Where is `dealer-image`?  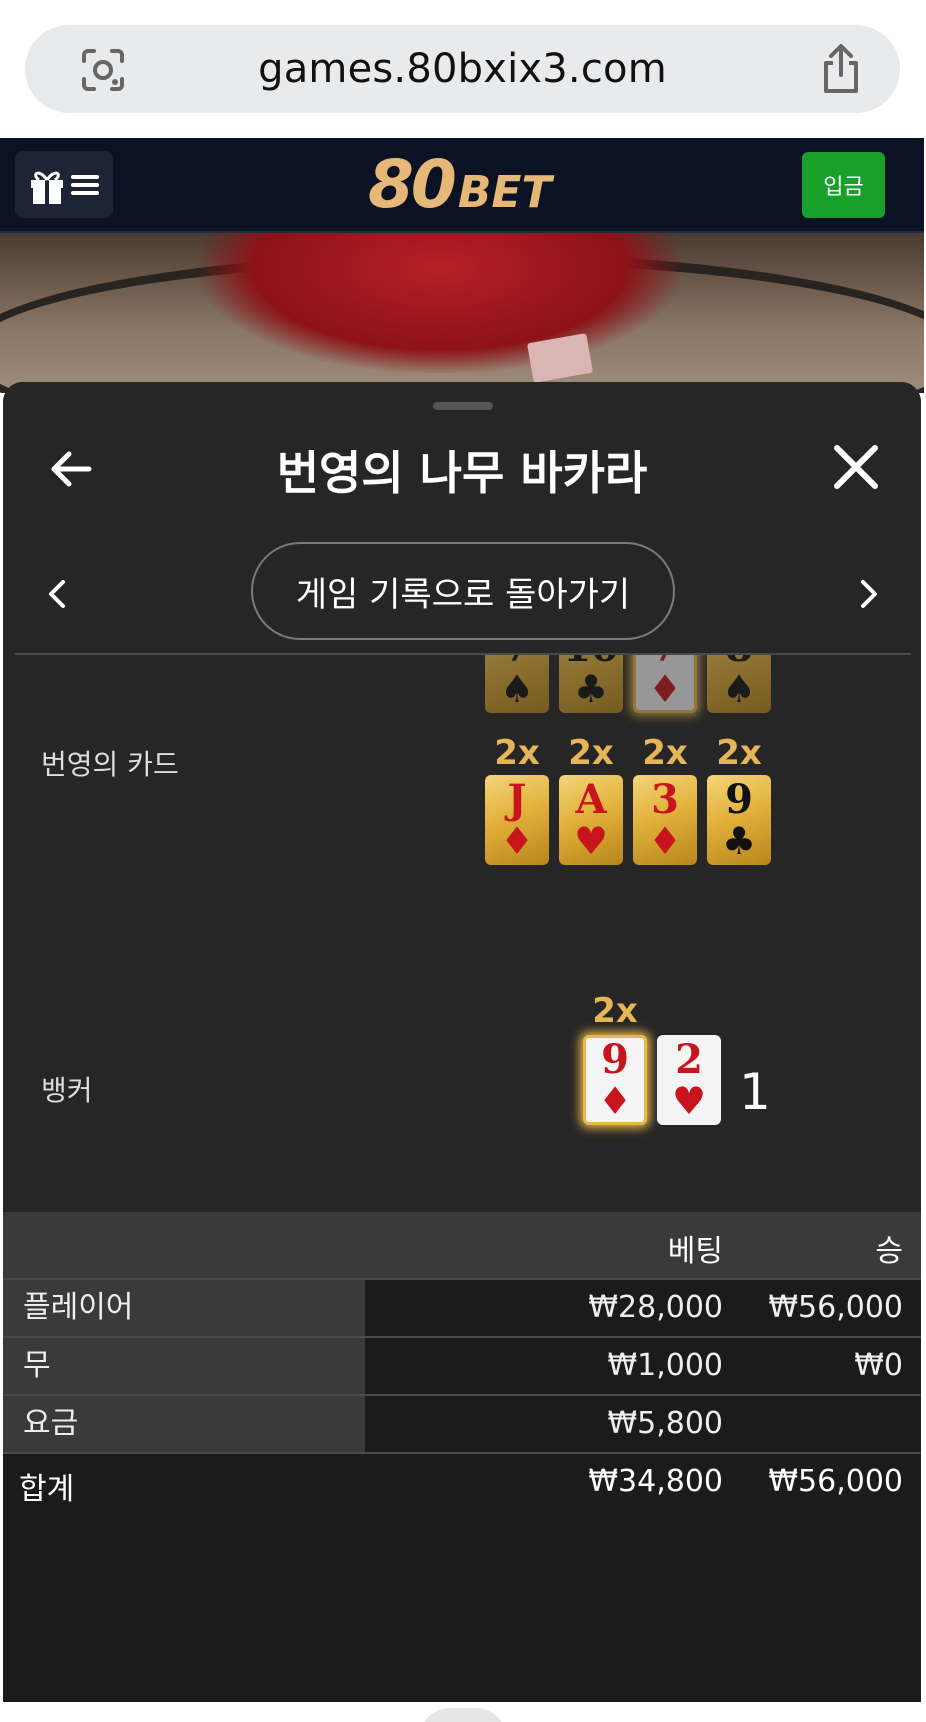 dealer-image is located at coordinates (440, 303).